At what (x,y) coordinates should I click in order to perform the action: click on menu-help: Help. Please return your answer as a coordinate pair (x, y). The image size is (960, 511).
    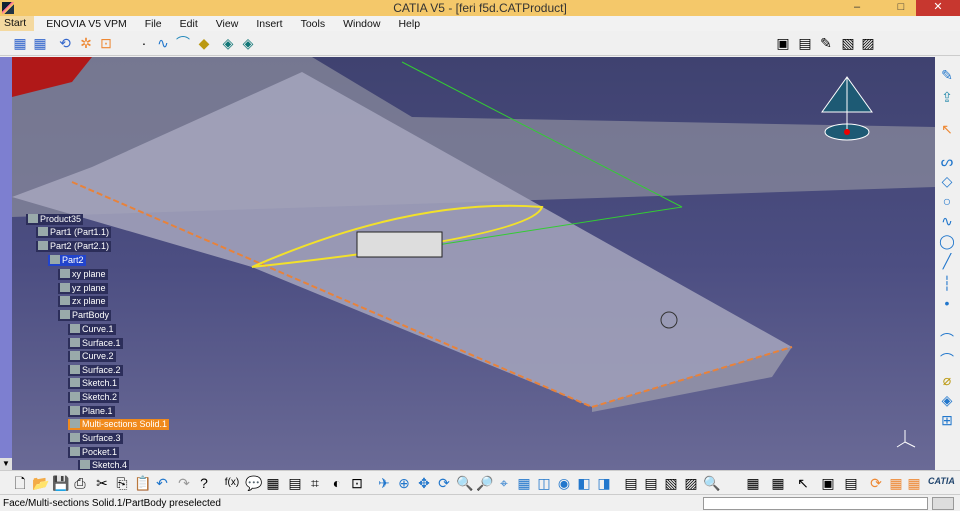
    Looking at the image, I should click on (409, 24).